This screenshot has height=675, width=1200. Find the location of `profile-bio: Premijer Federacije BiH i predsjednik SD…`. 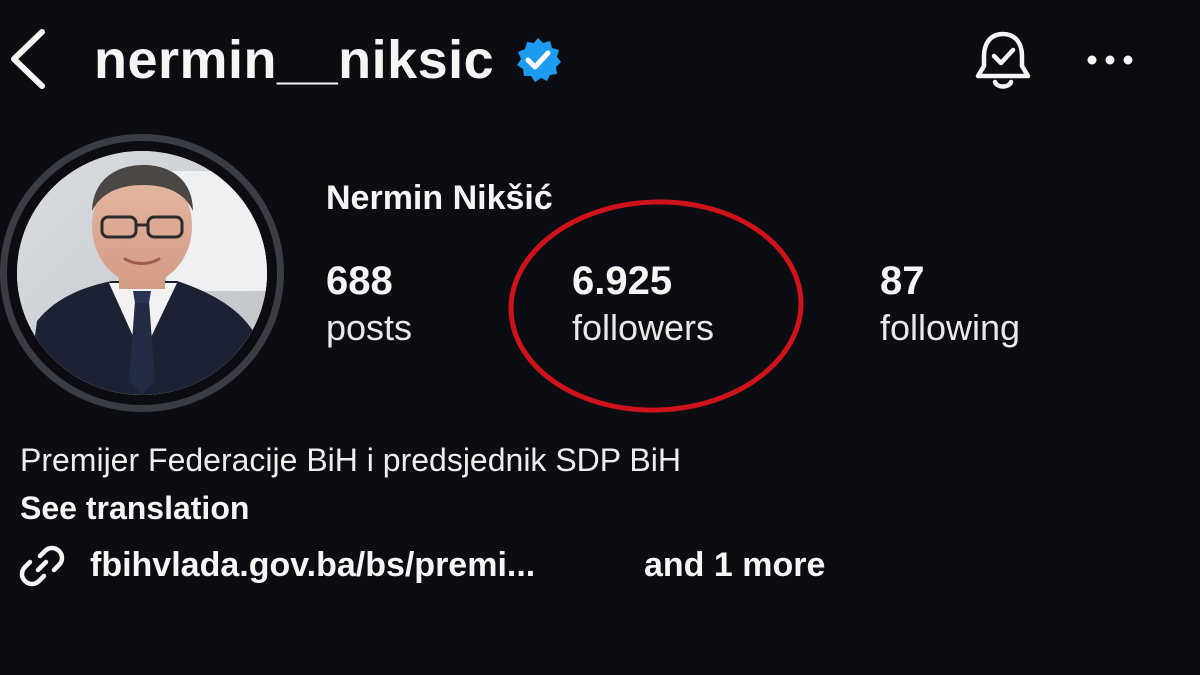

profile-bio: Premijer Federacije BiH i predsjednik SD… is located at coordinates (350, 460).